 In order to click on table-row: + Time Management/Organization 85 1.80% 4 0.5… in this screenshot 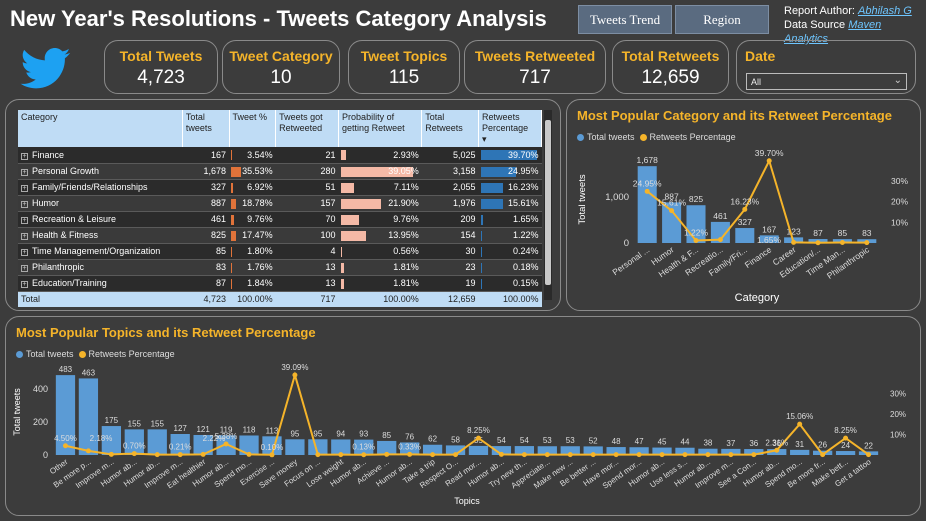, I will do `click(280, 251)`.